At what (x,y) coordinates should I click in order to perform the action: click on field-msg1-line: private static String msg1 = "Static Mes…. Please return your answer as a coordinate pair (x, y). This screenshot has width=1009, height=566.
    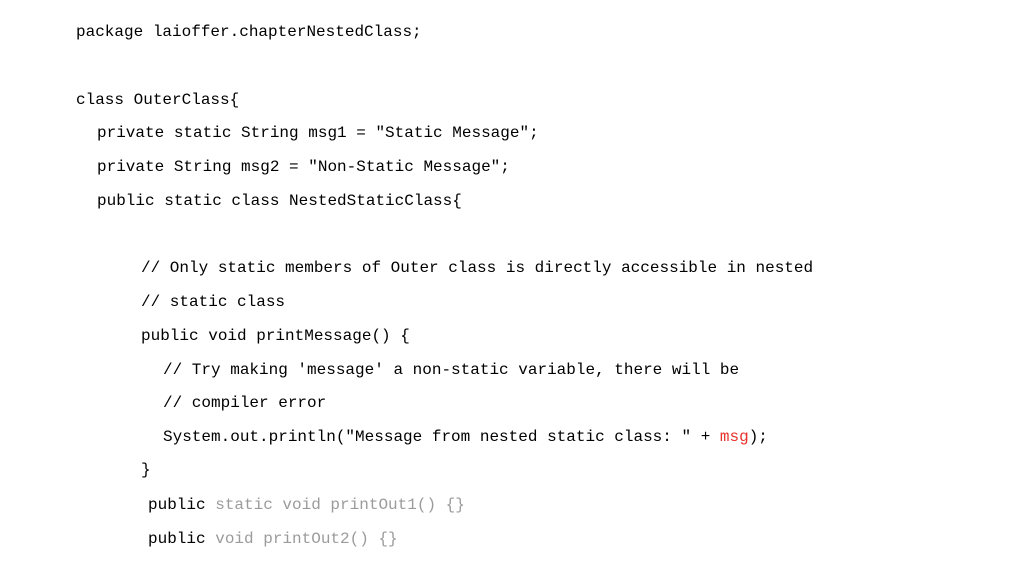
    Looking at the image, I should click on (318, 133).